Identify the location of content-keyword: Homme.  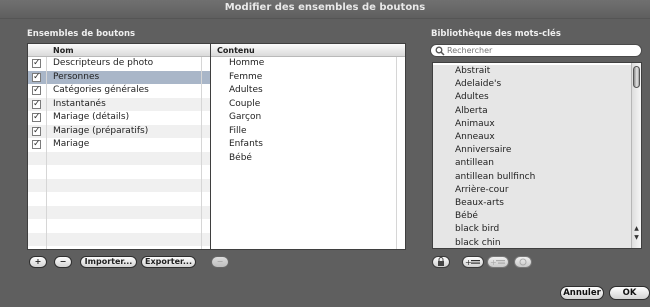
(247, 63).